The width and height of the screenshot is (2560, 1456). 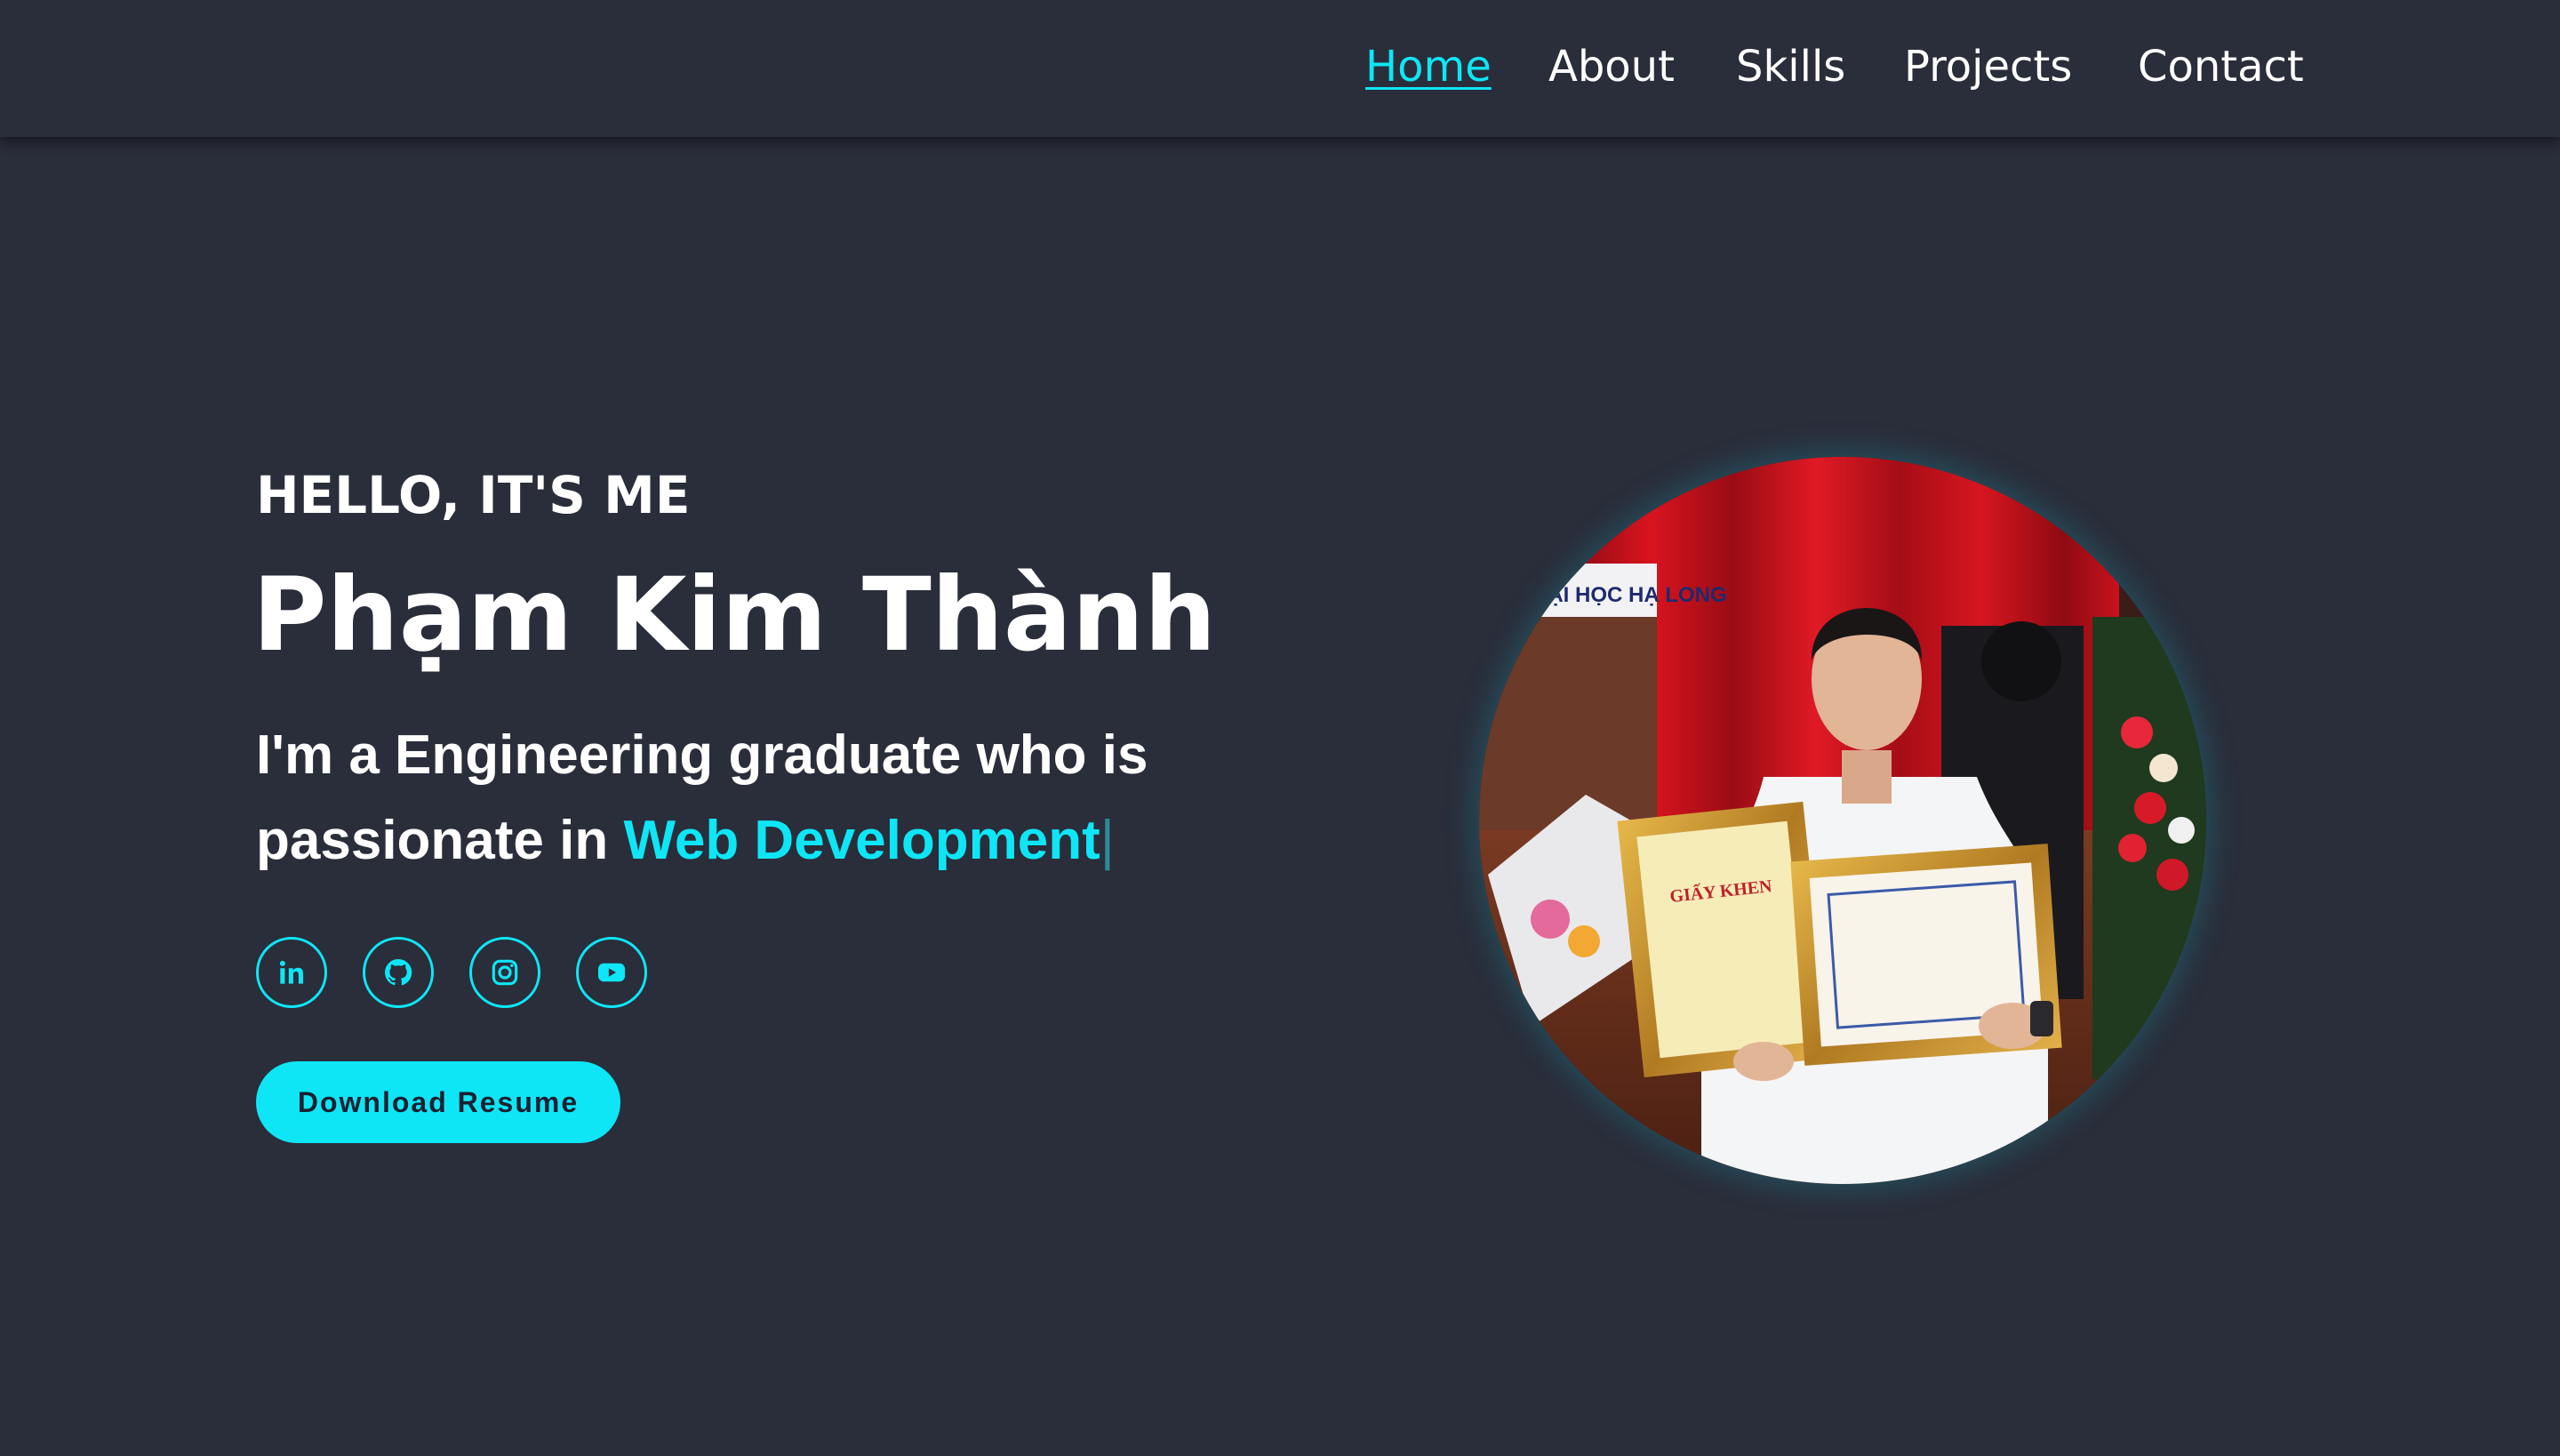 I want to click on youtube-link, so click(x=611, y=972).